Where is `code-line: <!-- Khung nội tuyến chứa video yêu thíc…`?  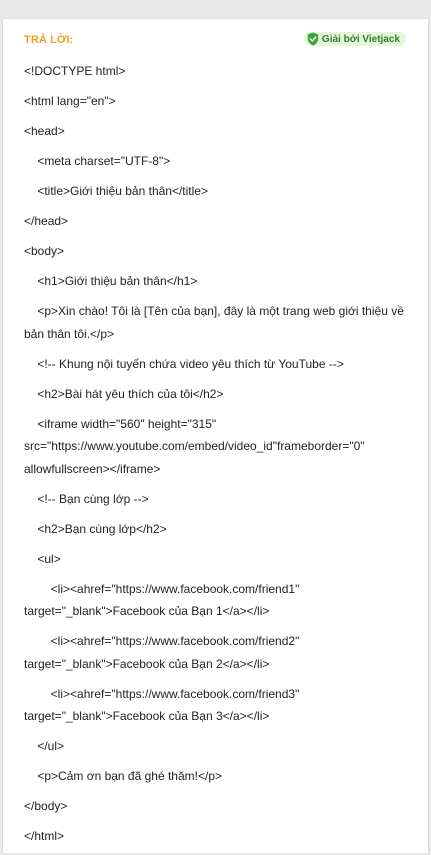
code-line: <!-- Khung nội tuyến chứa video yêu thíc… is located at coordinates (184, 363).